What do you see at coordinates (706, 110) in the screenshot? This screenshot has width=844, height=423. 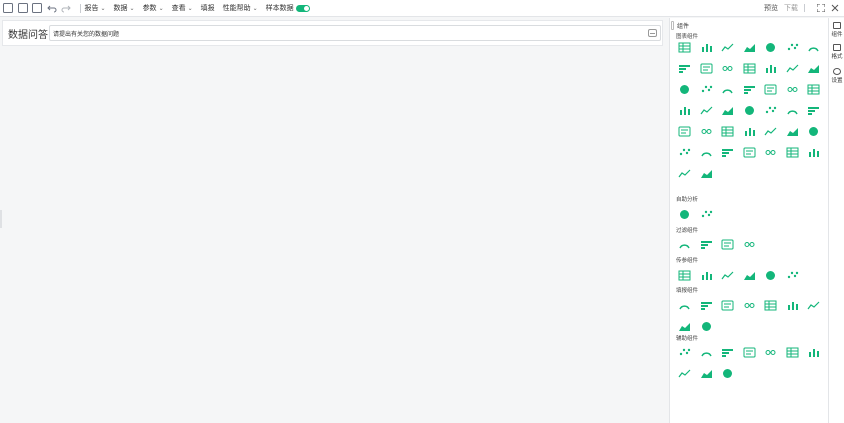 I see `funnel-icon` at bounding box center [706, 110].